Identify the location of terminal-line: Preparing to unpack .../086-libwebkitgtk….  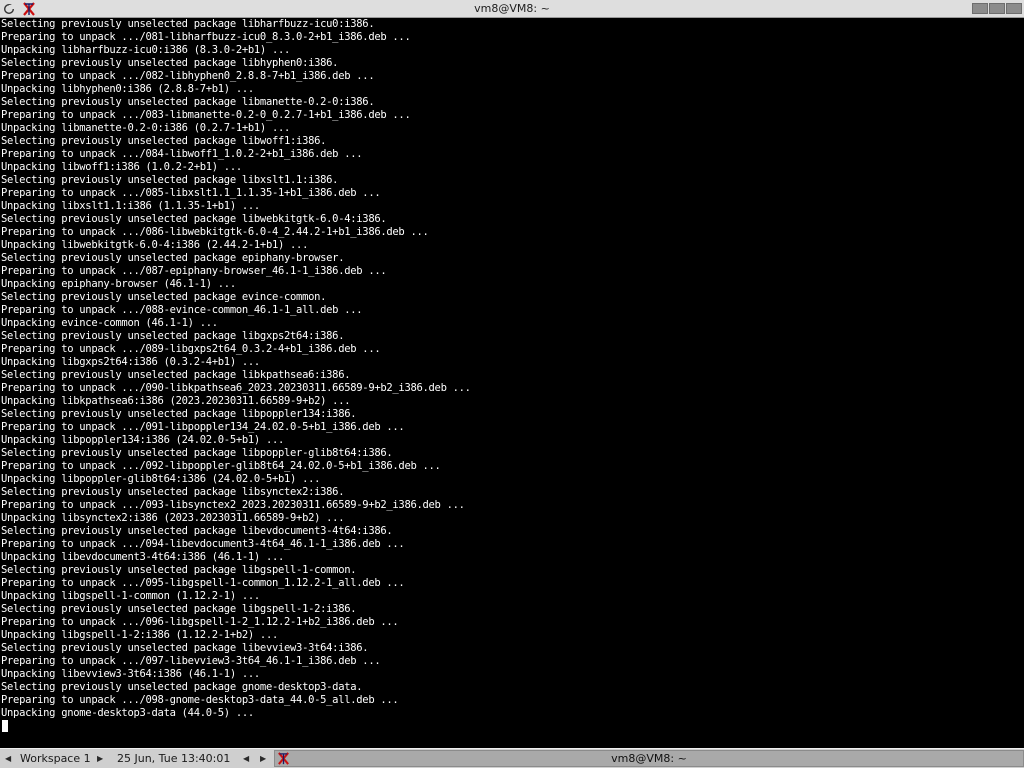
(215, 232).